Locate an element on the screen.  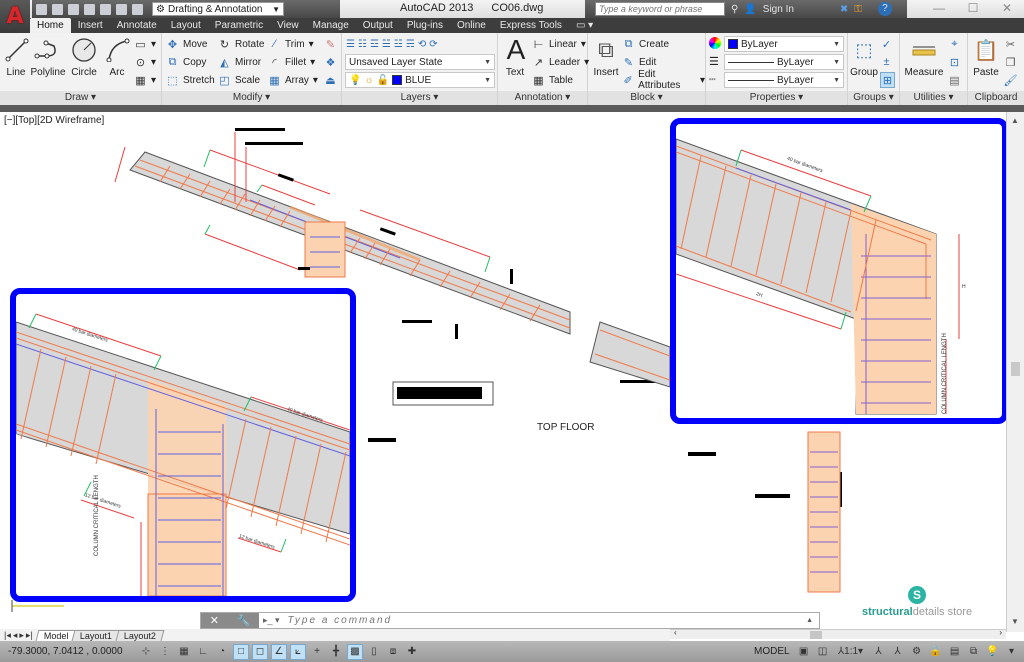
otrack-toggle: ∠ is located at coordinates (279, 651).